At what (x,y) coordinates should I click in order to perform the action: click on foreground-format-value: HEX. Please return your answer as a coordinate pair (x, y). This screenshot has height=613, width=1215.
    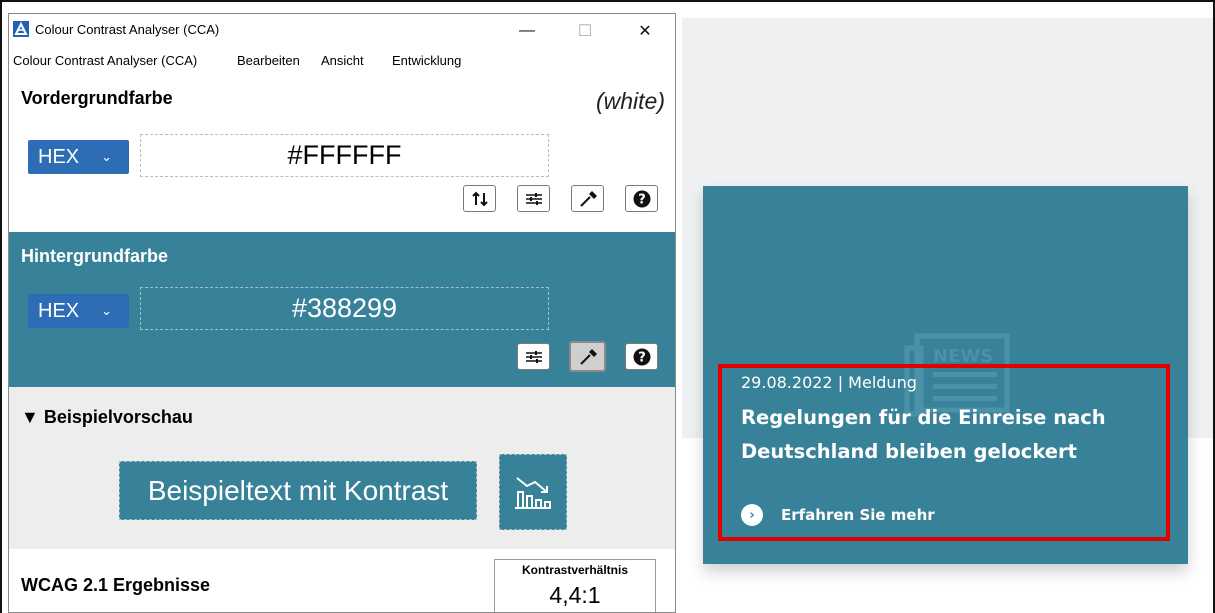
    Looking at the image, I should click on (59, 156).